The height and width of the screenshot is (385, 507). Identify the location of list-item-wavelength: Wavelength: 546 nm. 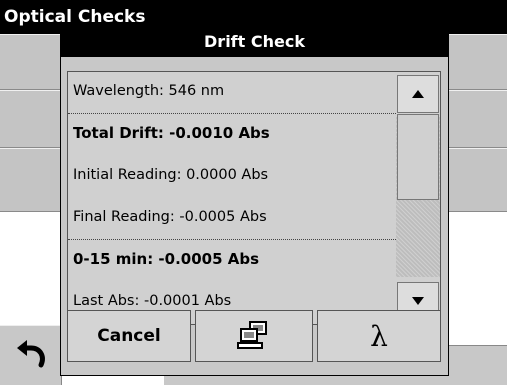
(232, 93).